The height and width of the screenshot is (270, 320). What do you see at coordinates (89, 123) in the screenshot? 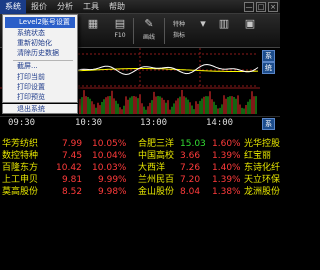
I see `time-label: 10:30` at bounding box center [89, 123].